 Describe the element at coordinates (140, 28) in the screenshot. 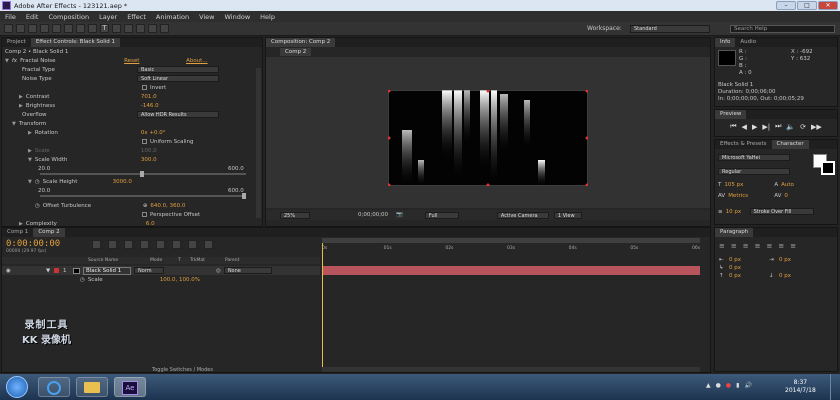

I see `eraser-tool-icon` at that location.